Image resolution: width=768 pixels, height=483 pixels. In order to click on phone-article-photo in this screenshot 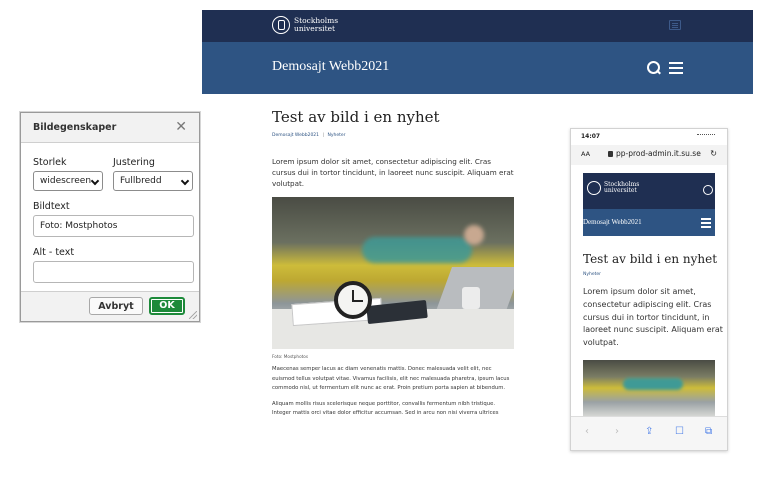, I will do `click(649, 388)`.